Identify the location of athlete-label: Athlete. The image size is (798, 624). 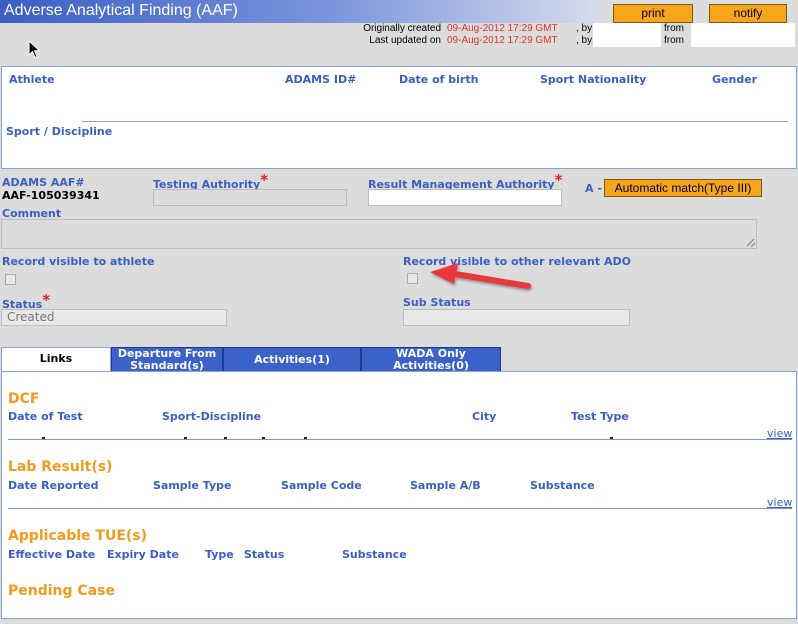
(32, 79).